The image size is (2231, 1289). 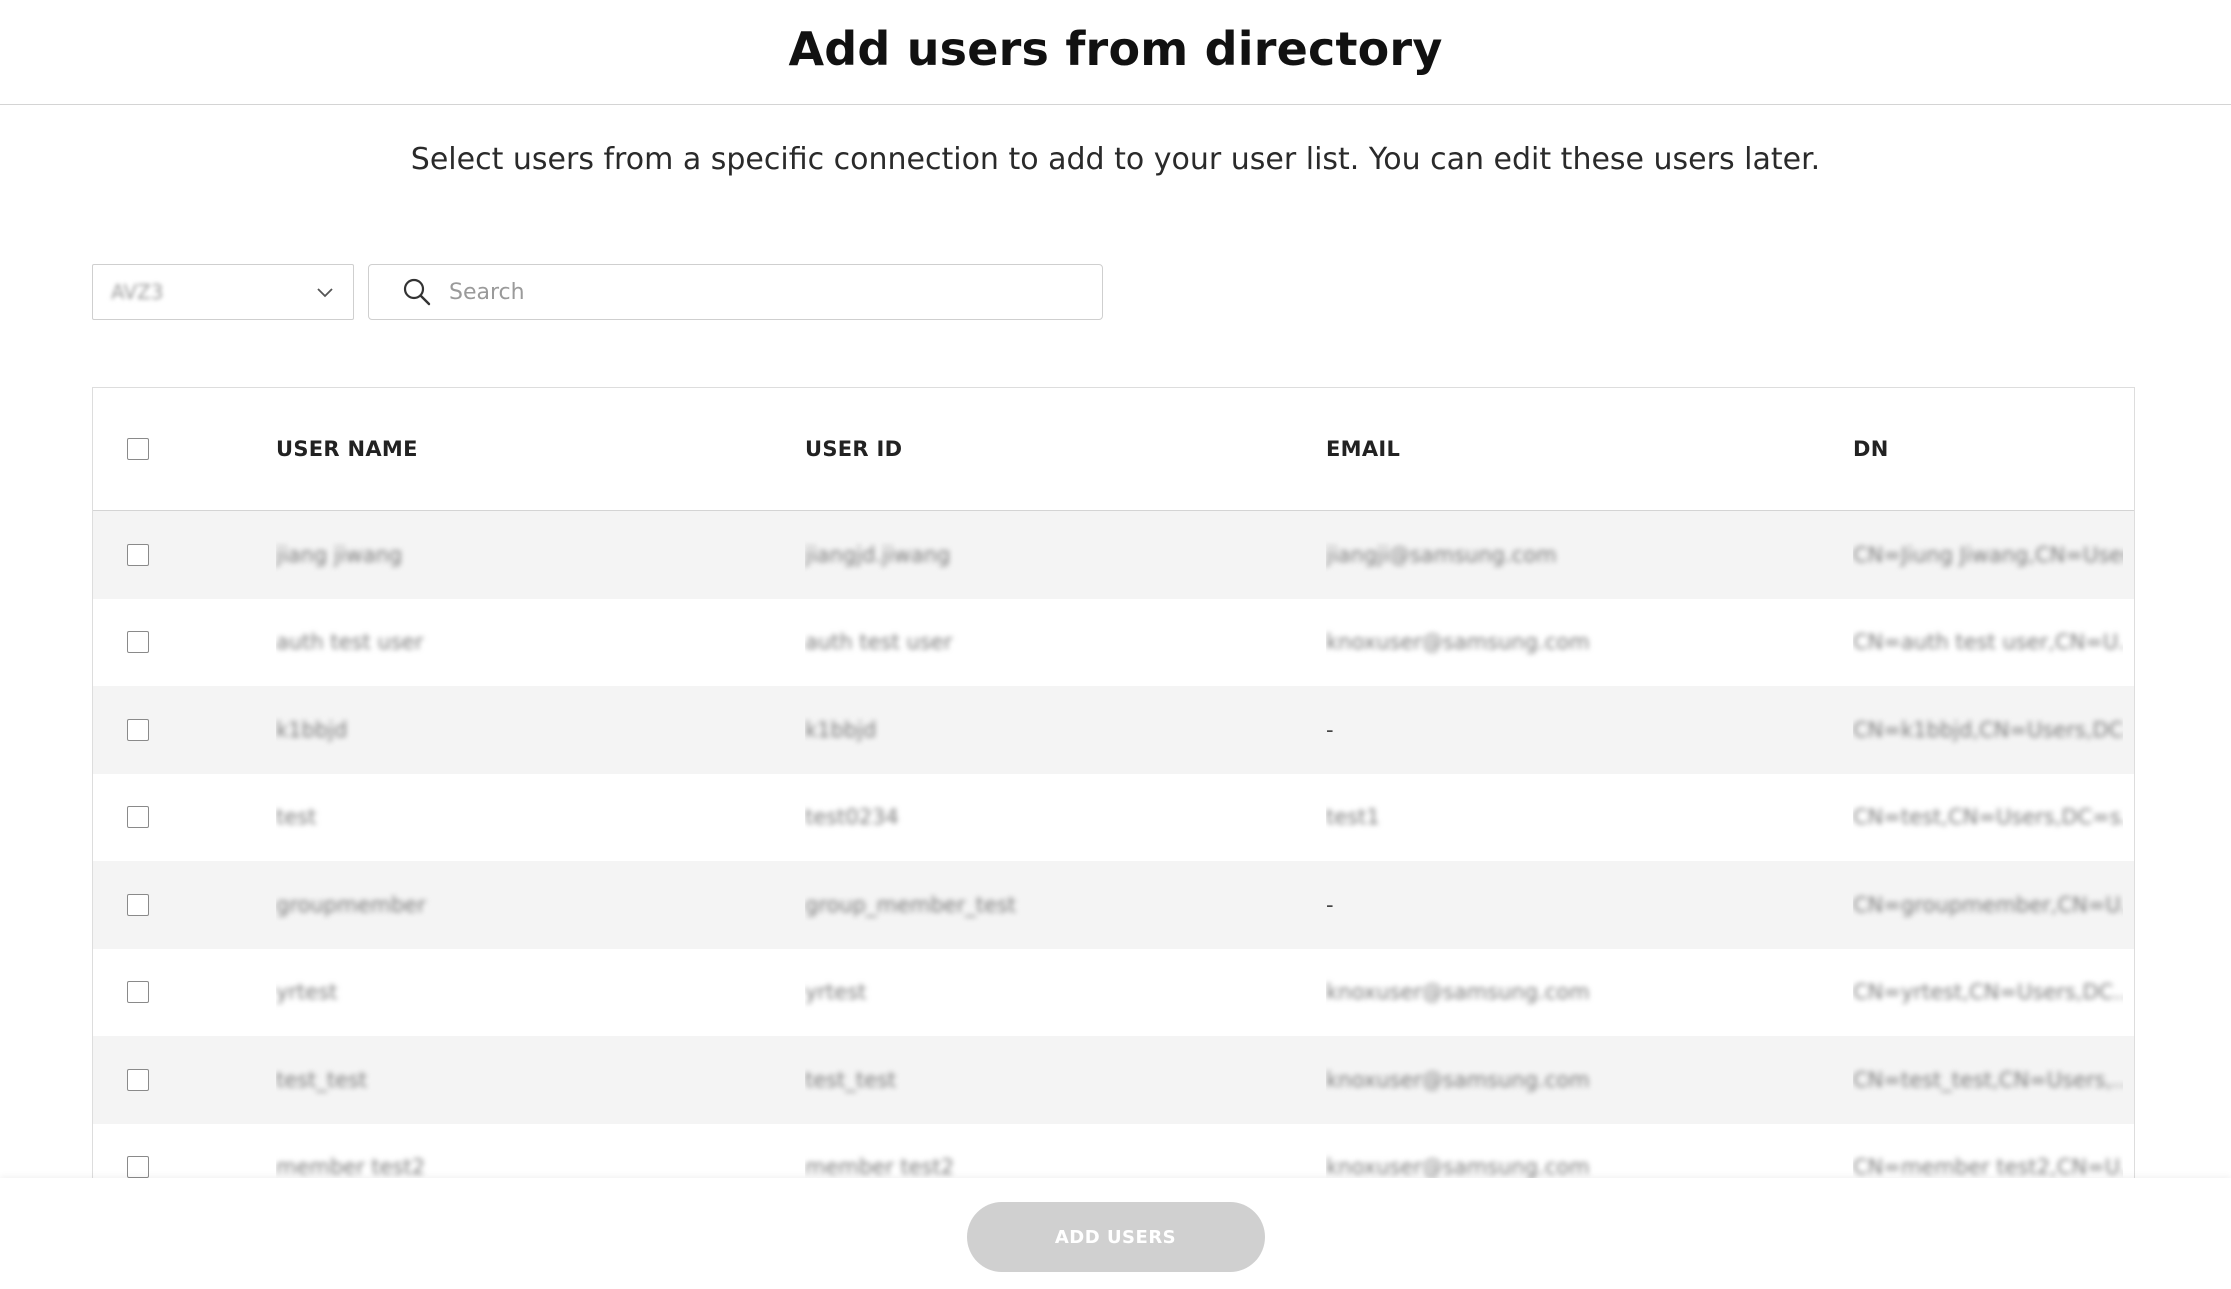 I want to click on column-header-user-name: USER NAME, so click(x=526, y=449).